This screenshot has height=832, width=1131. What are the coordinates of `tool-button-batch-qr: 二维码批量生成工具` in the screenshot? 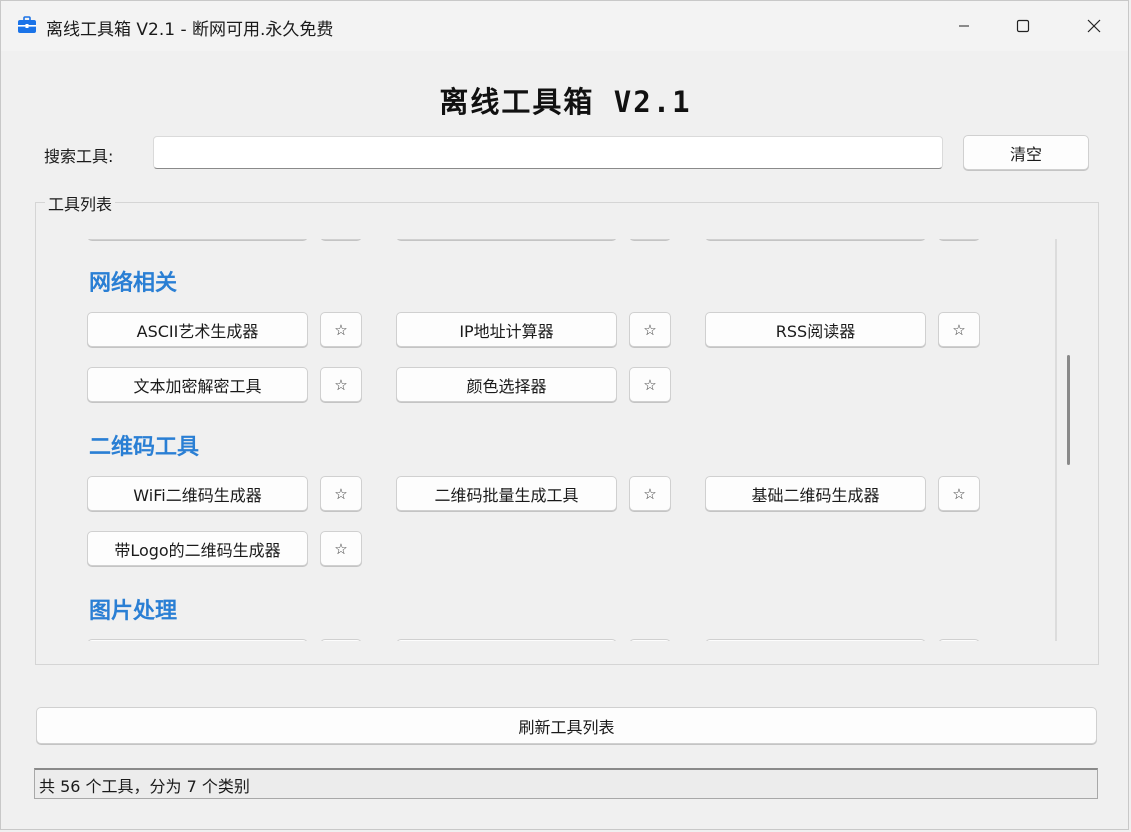 It's located at (506, 493).